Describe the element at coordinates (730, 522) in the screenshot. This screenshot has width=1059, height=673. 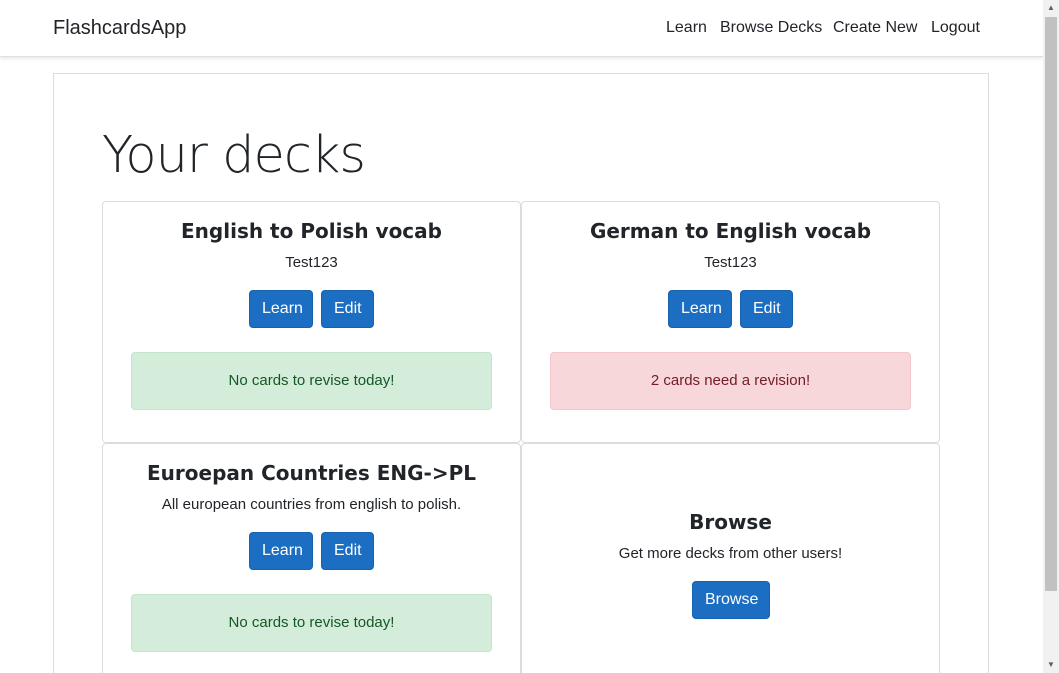
I see `browse-title: Browse` at that location.